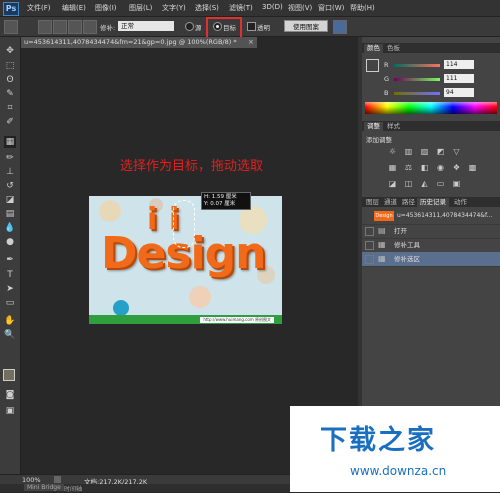 Image resolution: width=500 pixels, height=493 pixels. Describe the element at coordinates (31, 480) in the screenshot. I see `zoom-level: 100%` at that location.